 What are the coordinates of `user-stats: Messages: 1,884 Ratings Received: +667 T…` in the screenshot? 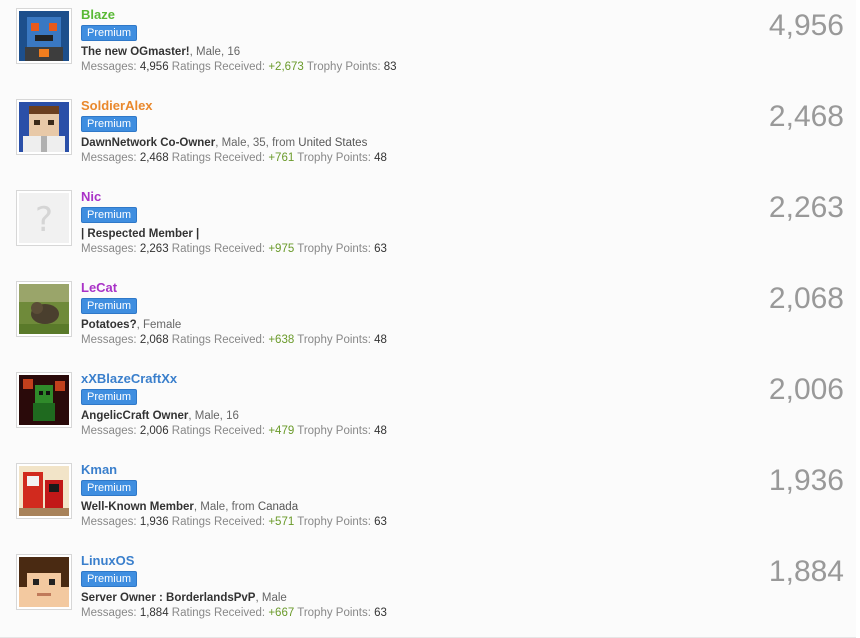 It's located at (408, 613).